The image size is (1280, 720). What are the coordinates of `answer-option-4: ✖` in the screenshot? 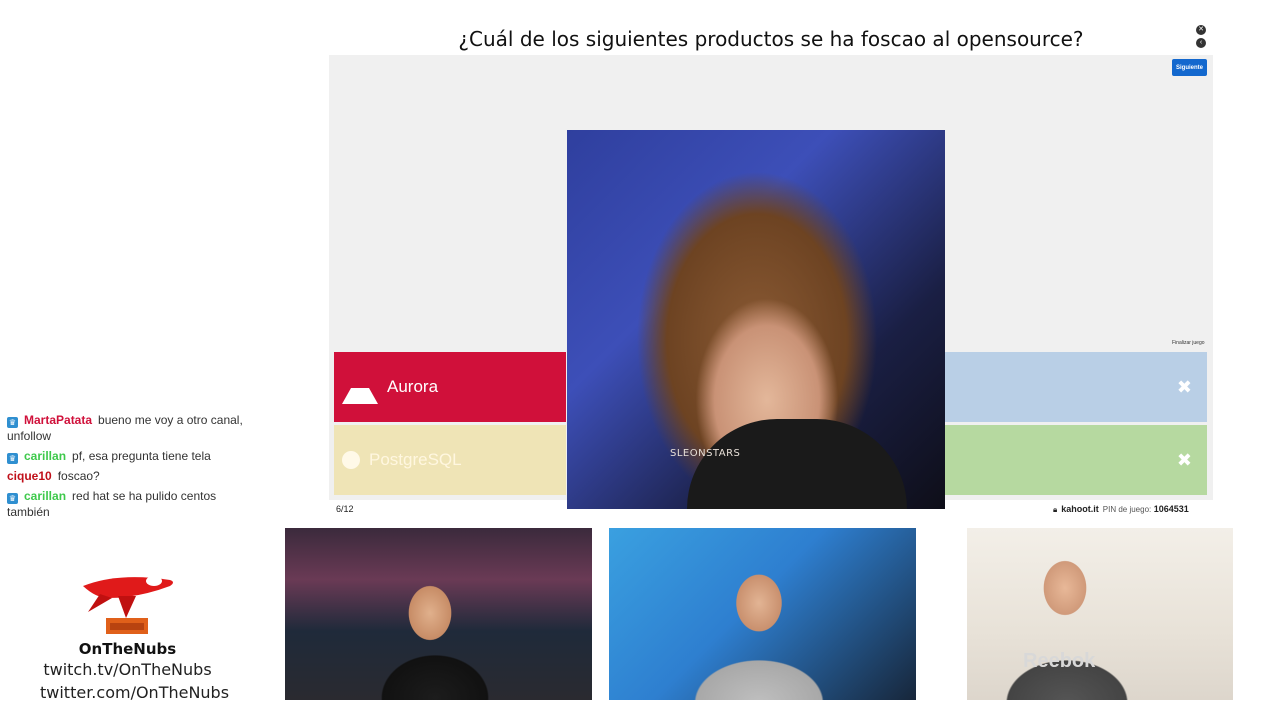 It's located at (1076, 460).